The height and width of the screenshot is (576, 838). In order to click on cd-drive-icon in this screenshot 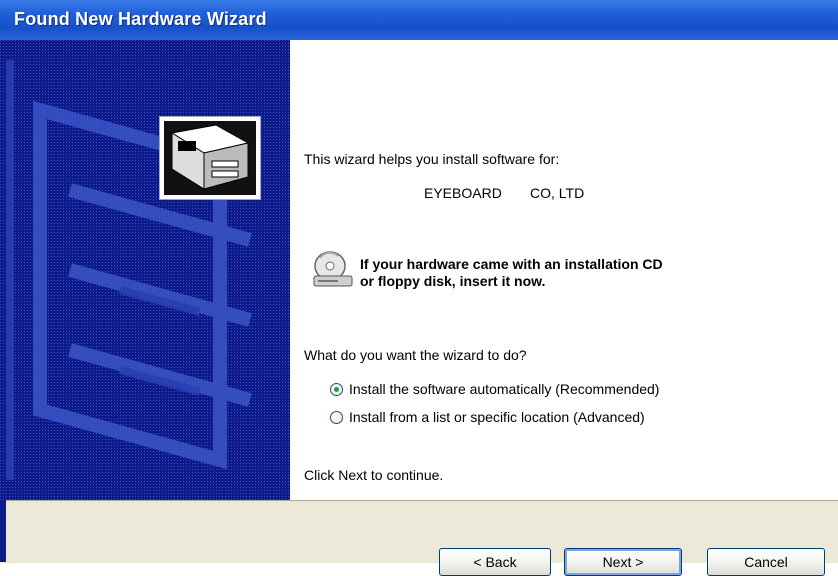, I will do `click(333, 270)`.